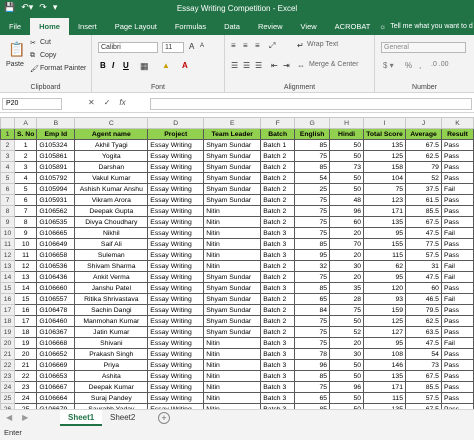 This screenshot has width=474, height=440. What do you see at coordinates (25, 266) in the screenshot?
I see `data-cell: 12` at bounding box center [25, 266].